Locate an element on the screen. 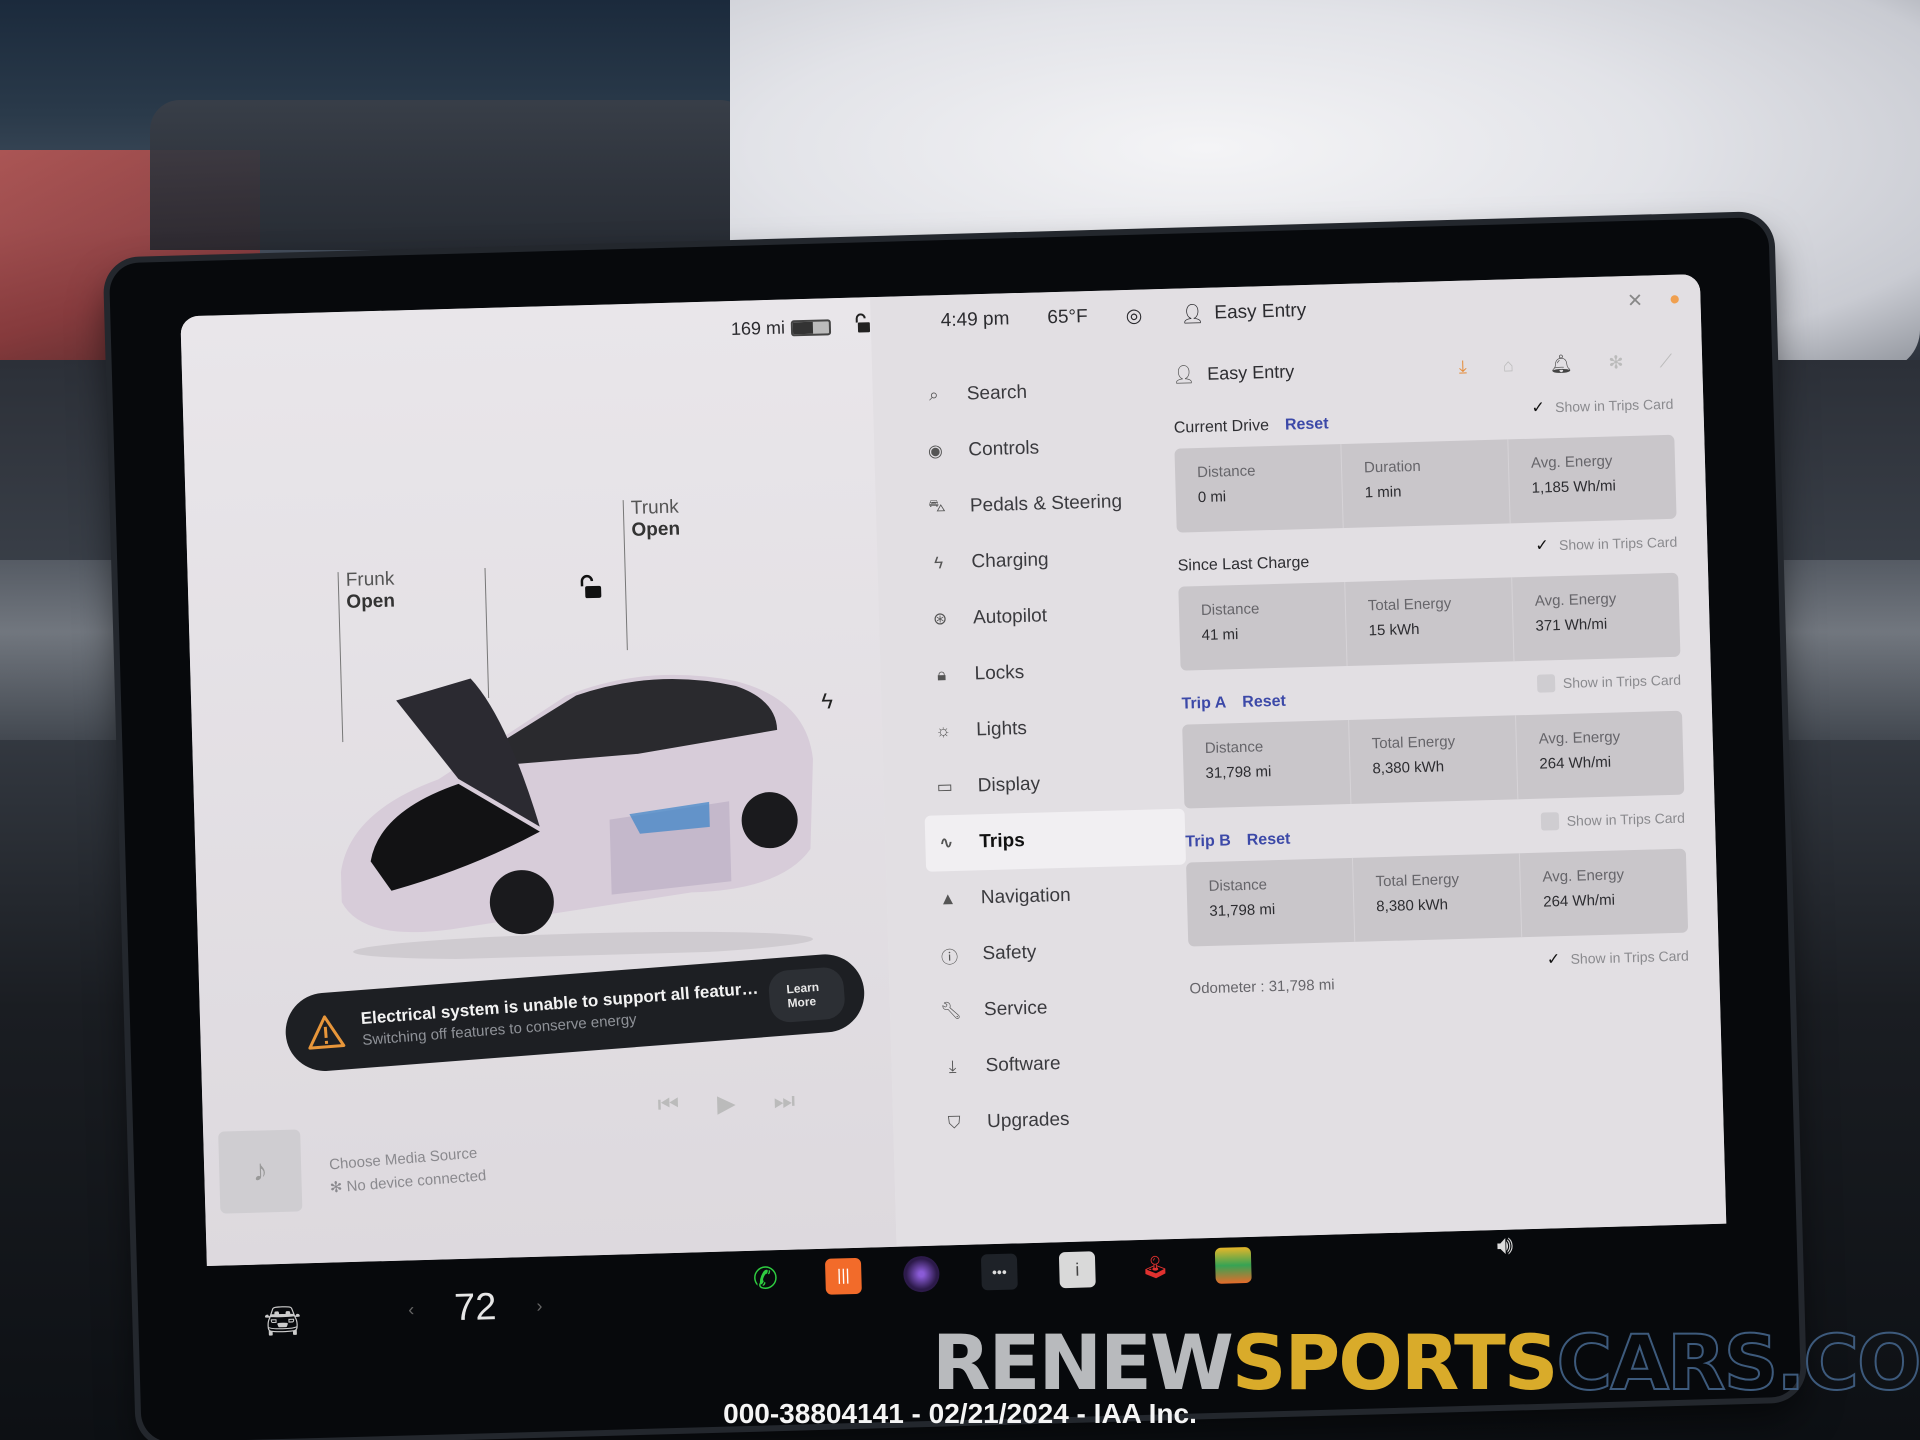 This screenshot has width=1920, height=1440. car-unlocked-icon is located at coordinates (590, 587).